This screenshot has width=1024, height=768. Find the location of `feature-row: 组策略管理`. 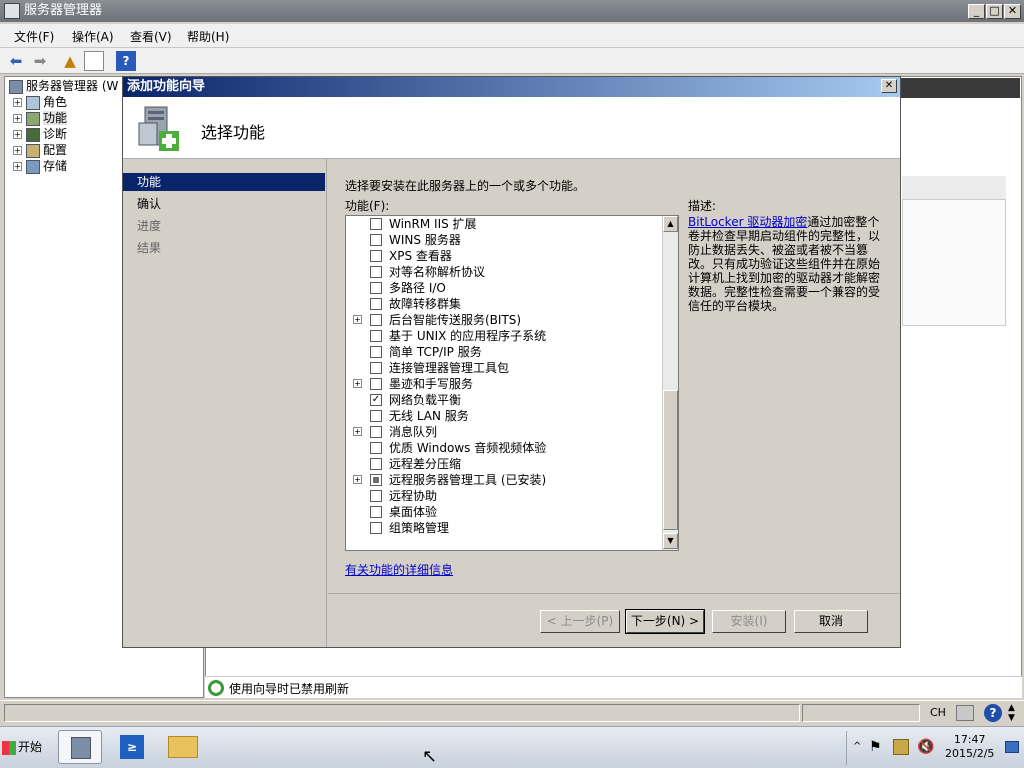

feature-row: 组策略管理 is located at coordinates (504, 528).